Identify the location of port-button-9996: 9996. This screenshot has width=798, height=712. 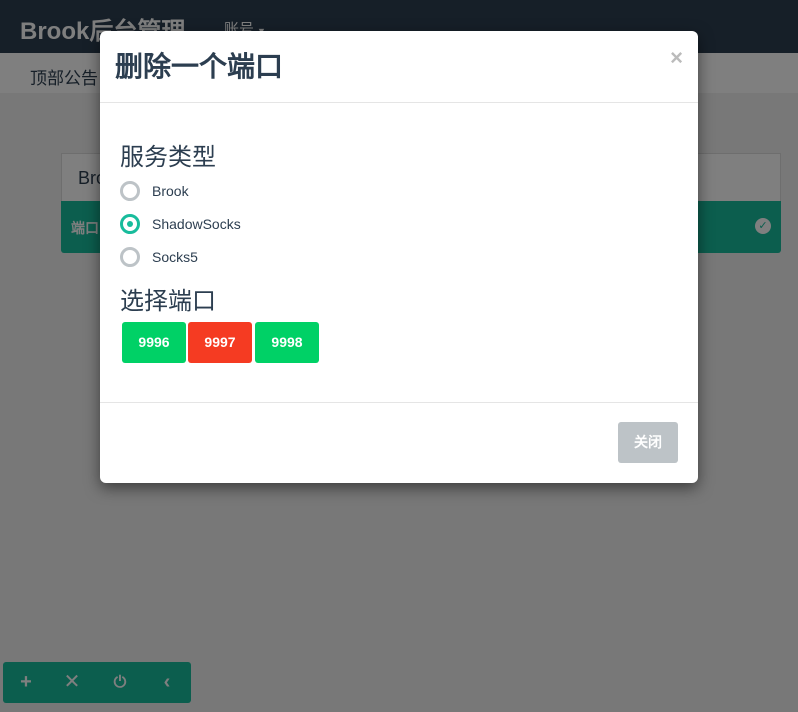
(154, 342).